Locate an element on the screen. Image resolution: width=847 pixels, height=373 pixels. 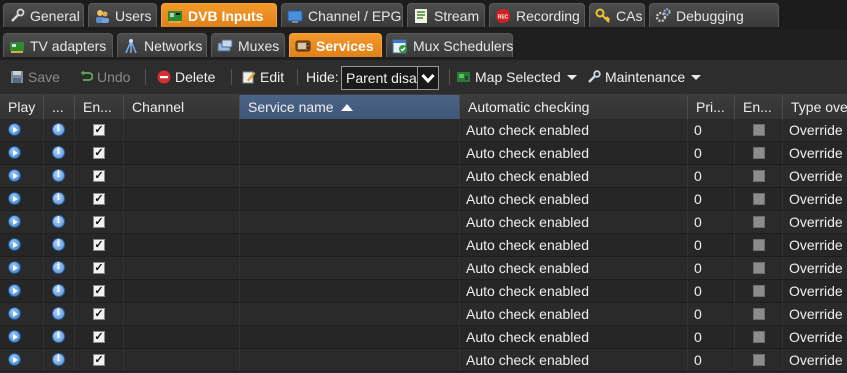
tab-stream: Stream is located at coordinates (446, 15).